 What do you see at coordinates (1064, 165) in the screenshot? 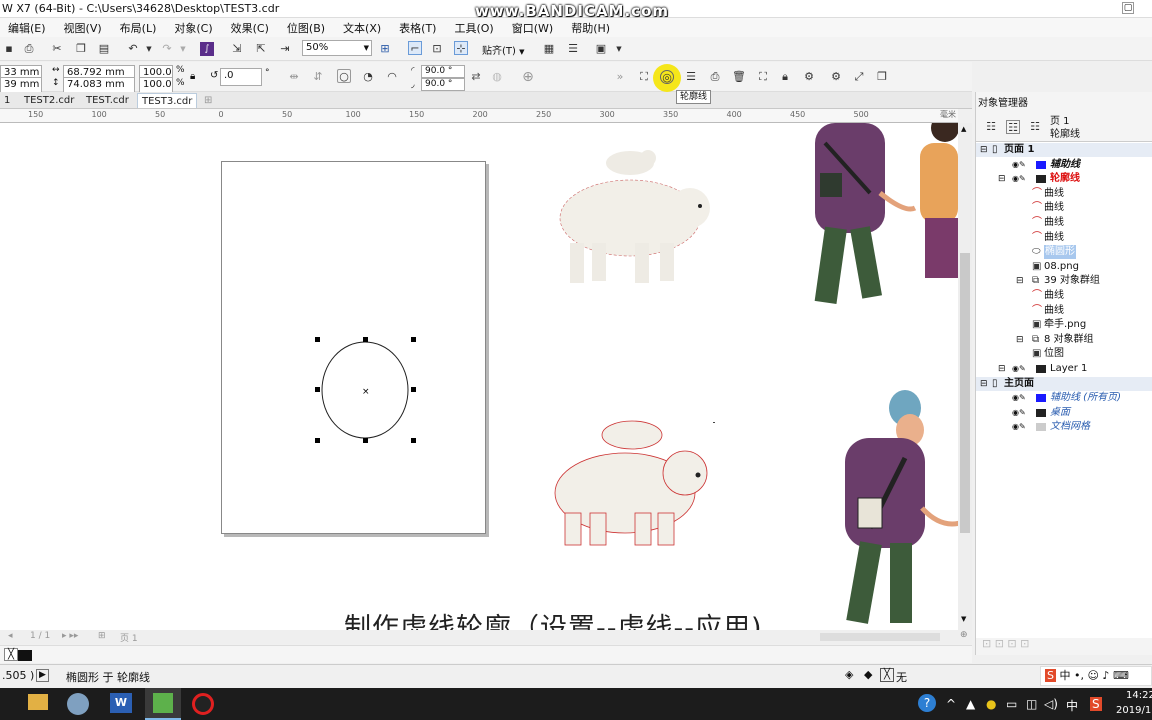
I see `tree-row: ◉✎ 辅助线` at bounding box center [1064, 165].